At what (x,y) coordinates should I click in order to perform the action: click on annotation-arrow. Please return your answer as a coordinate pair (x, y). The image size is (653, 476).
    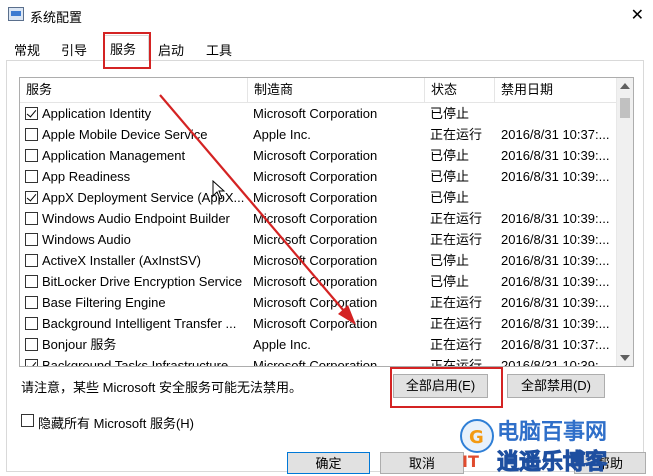
    Looking at the image, I should click on (257, 209).